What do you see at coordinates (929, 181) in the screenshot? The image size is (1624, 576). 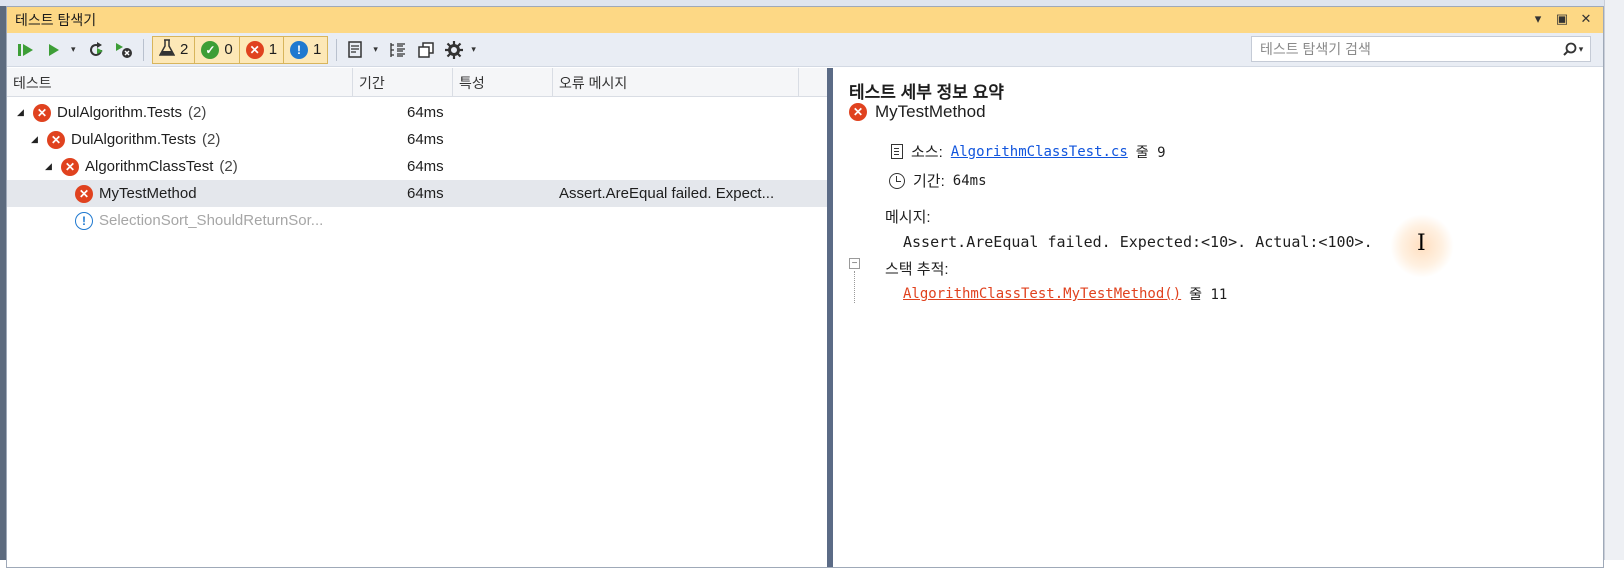 I see `duration-label: 기간:` at bounding box center [929, 181].